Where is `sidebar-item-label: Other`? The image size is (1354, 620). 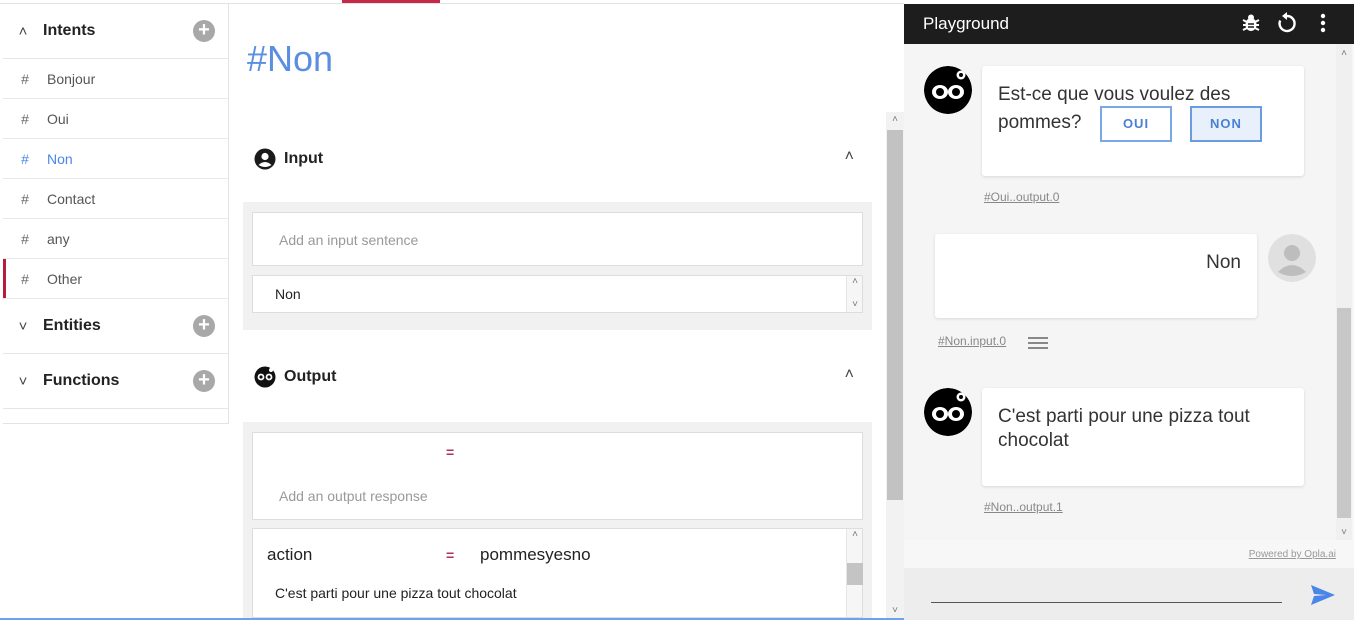 sidebar-item-label: Other is located at coordinates (65, 278).